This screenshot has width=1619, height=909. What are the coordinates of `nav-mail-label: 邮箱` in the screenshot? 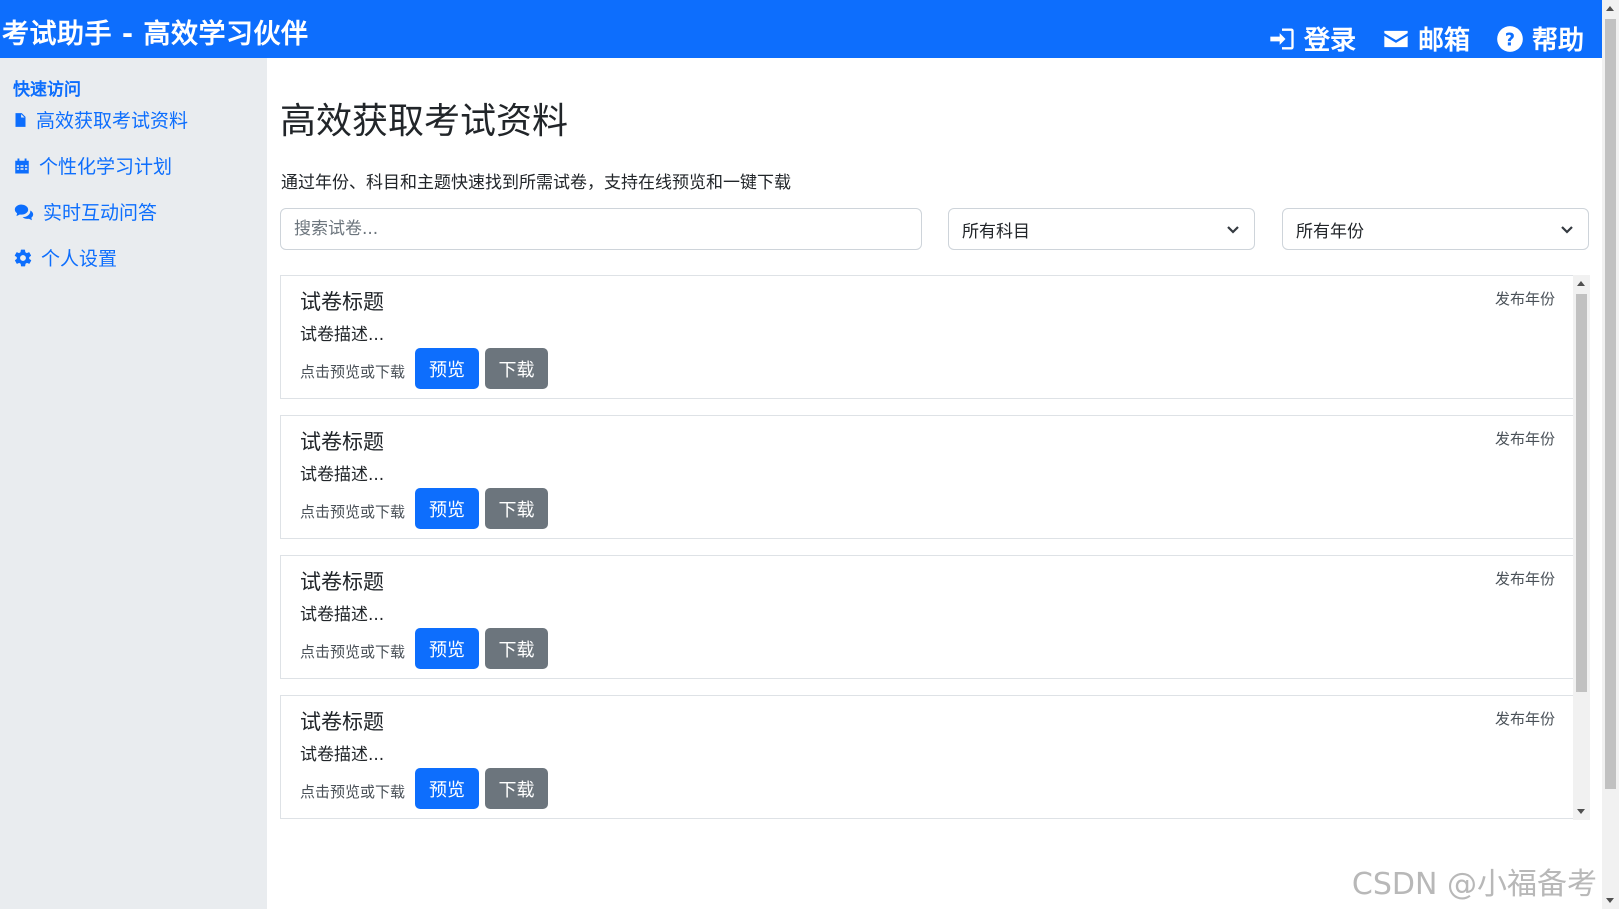 It's located at (1443, 41).